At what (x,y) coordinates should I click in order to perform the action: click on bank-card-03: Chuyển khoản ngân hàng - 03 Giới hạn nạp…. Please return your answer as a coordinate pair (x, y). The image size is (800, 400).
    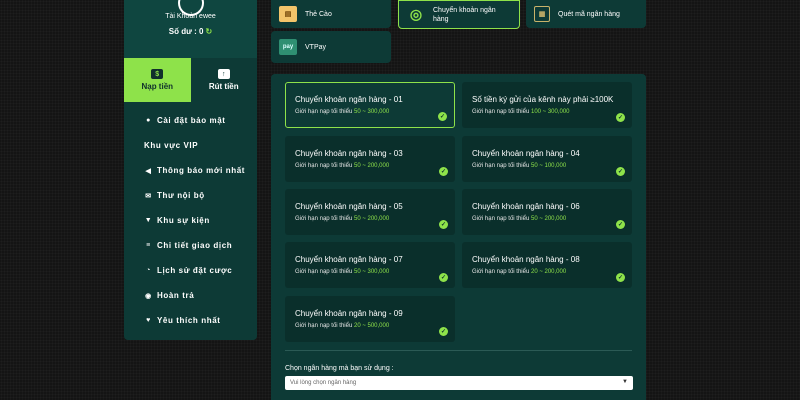
    Looking at the image, I should click on (370, 159).